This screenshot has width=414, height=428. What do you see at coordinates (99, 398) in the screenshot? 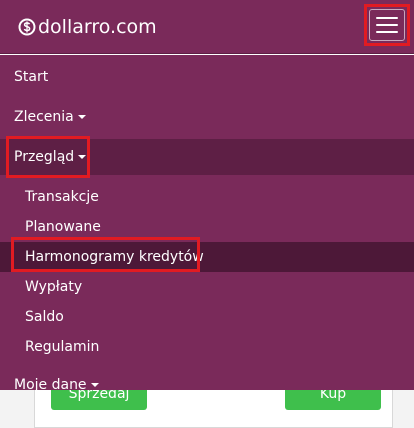
I see `sell-button: Sprzedaj` at bounding box center [99, 398].